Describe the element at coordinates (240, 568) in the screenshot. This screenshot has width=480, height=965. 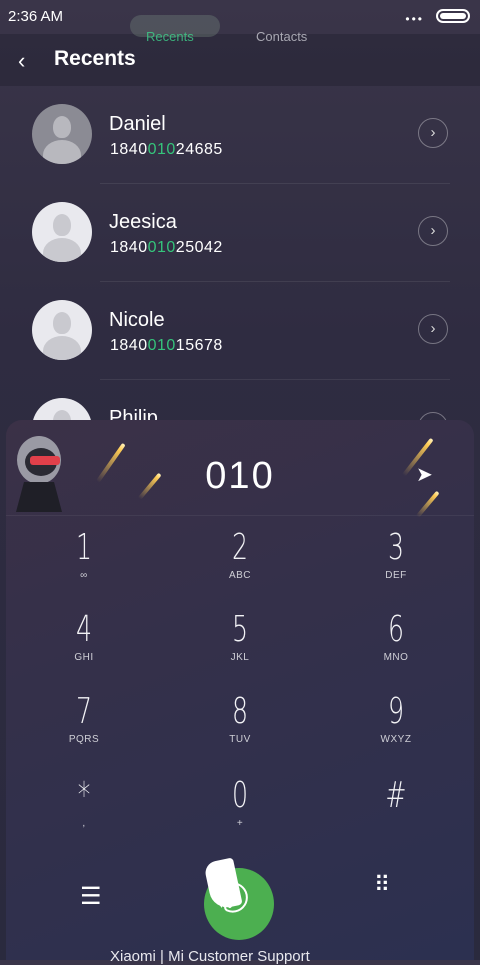
I see `key-2: 2 ABC` at that location.